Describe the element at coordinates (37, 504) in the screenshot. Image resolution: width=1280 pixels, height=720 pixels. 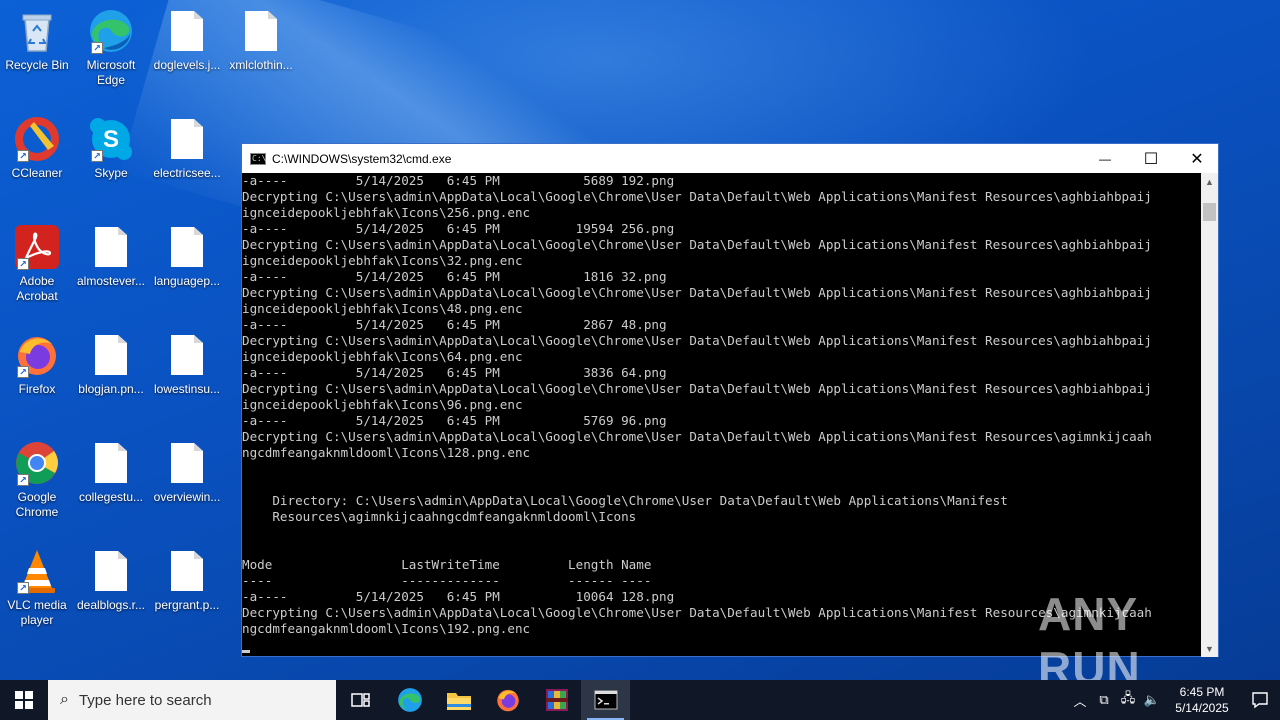
I see `desktop-icon-label: Google Chrome` at that location.